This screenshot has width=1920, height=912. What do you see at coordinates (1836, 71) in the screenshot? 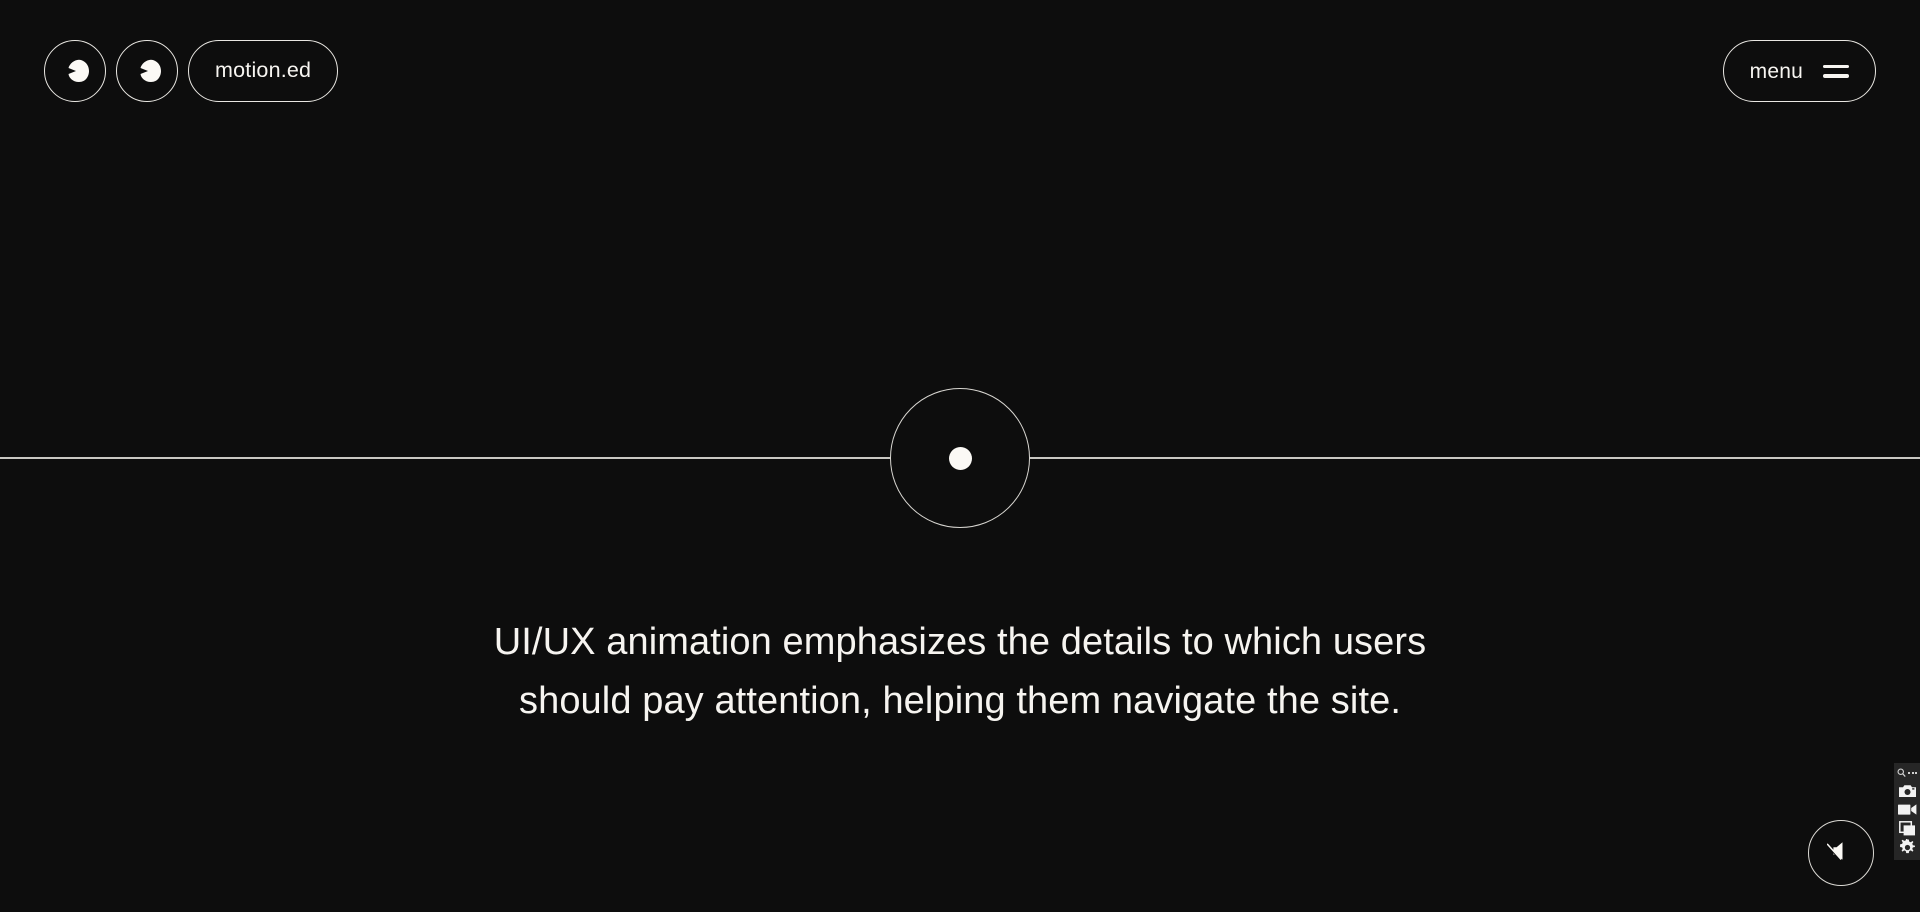
I see `hamburger-icon` at bounding box center [1836, 71].